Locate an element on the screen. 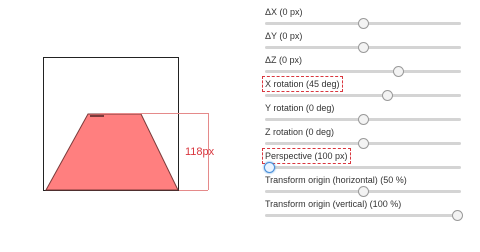 The height and width of the screenshot is (252, 480). control-row: Perspective (100 px) is located at coordinates (368, 162).